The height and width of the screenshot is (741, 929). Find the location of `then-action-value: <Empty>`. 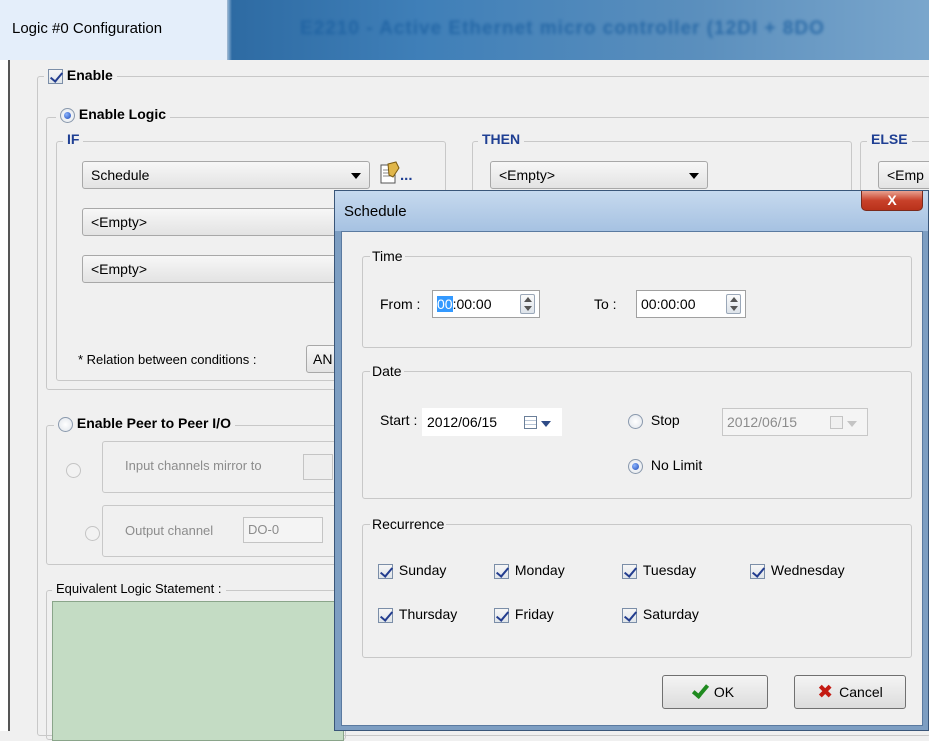

then-action-value: <Empty> is located at coordinates (527, 175).